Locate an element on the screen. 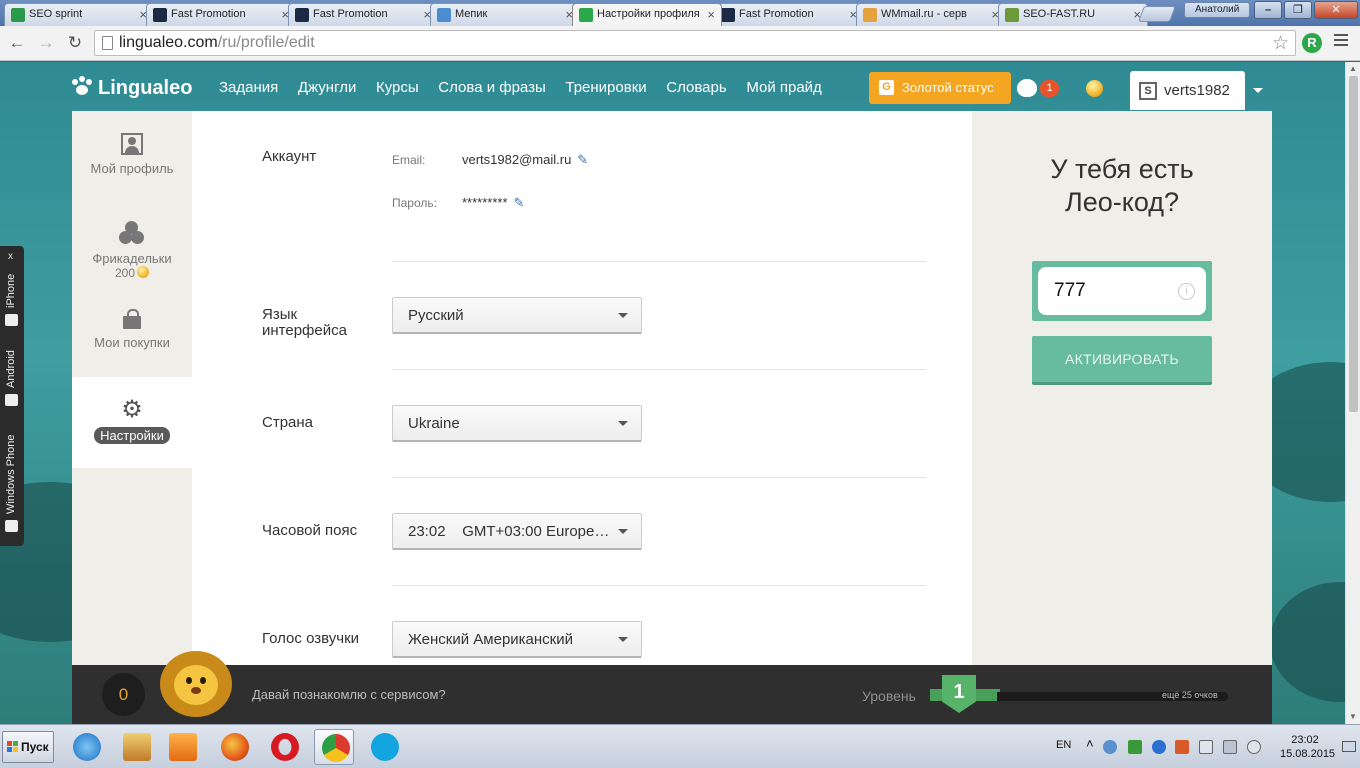 This screenshot has width=1360, height=768. volume-alert-icon is located at coordinates (1182, 747).